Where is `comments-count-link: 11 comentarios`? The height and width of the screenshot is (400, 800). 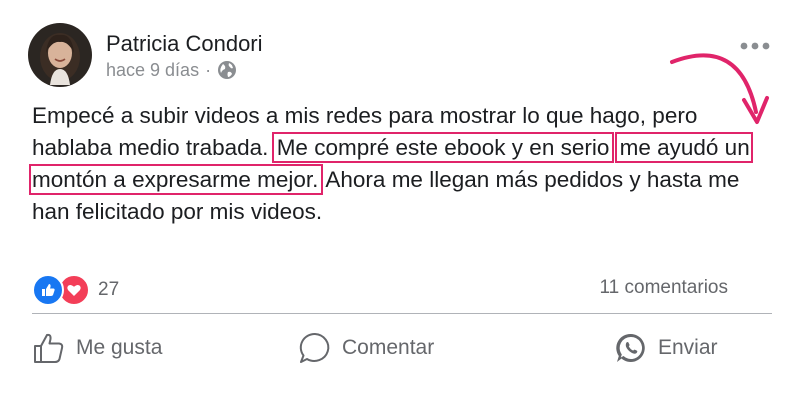 comments-count-link: 11 comentarios is located at coordinates (664, 288).